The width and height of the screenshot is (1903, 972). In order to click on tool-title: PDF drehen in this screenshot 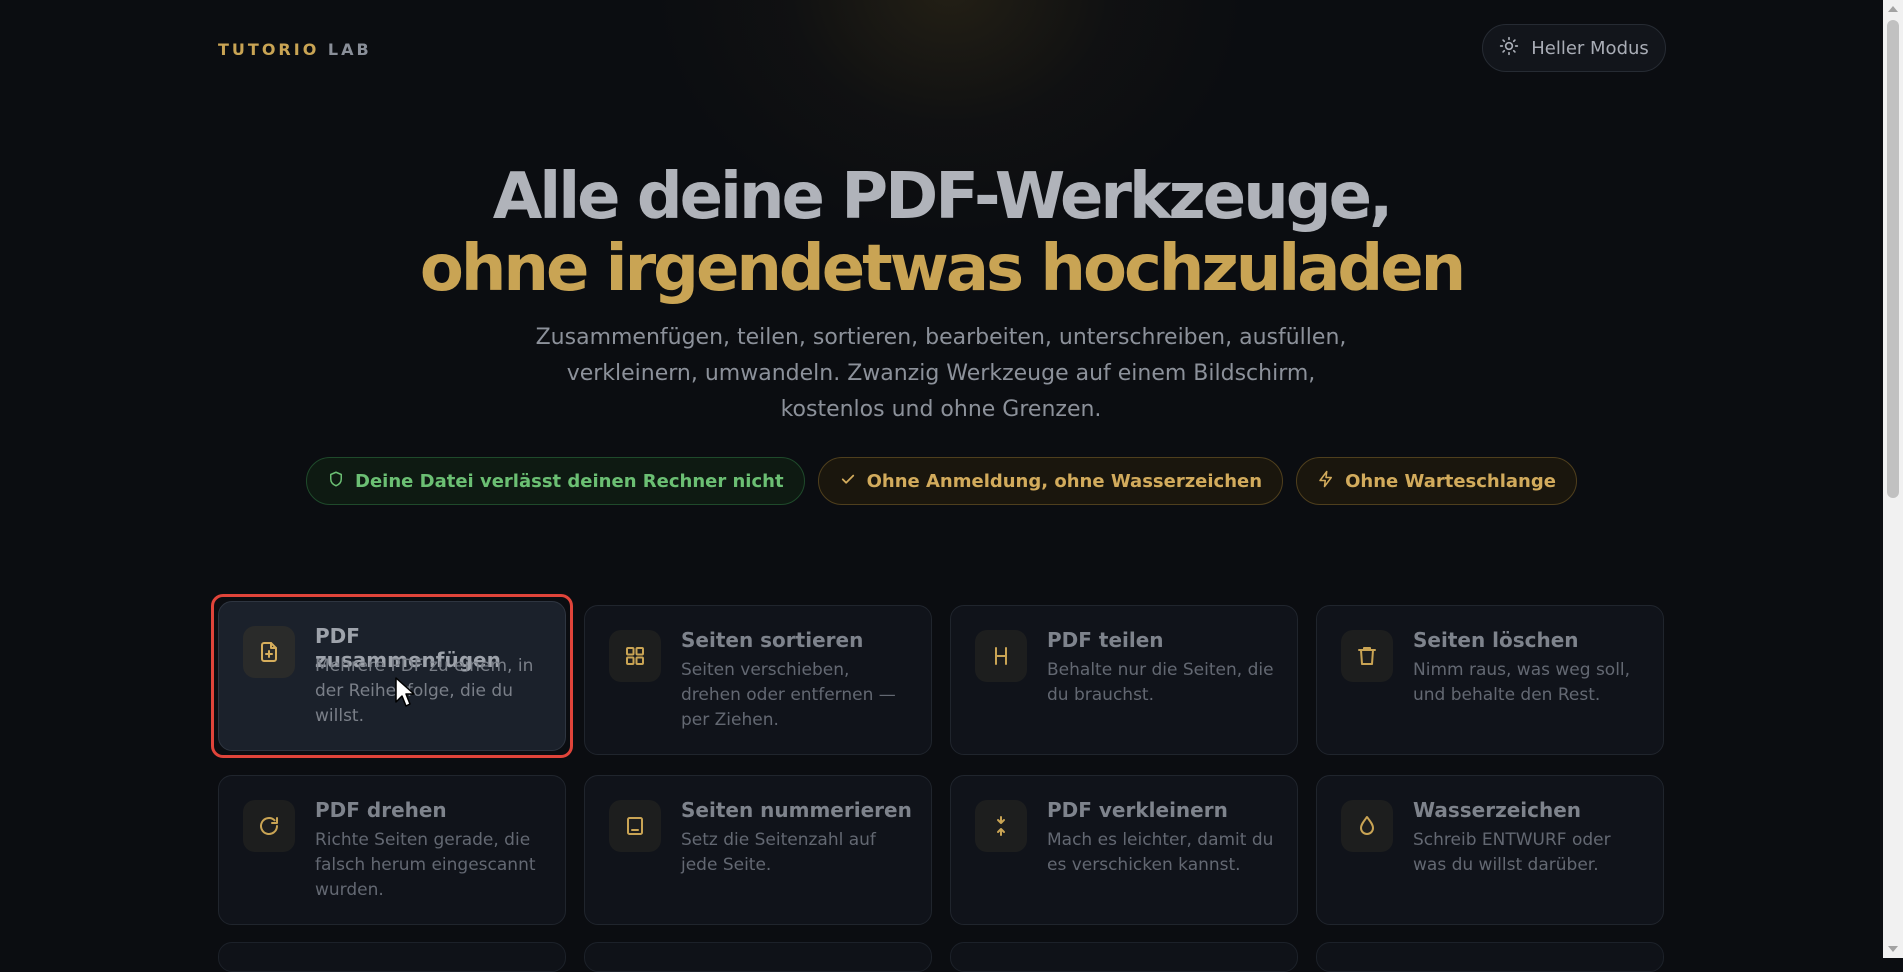, I will do `click(381, 810)`.